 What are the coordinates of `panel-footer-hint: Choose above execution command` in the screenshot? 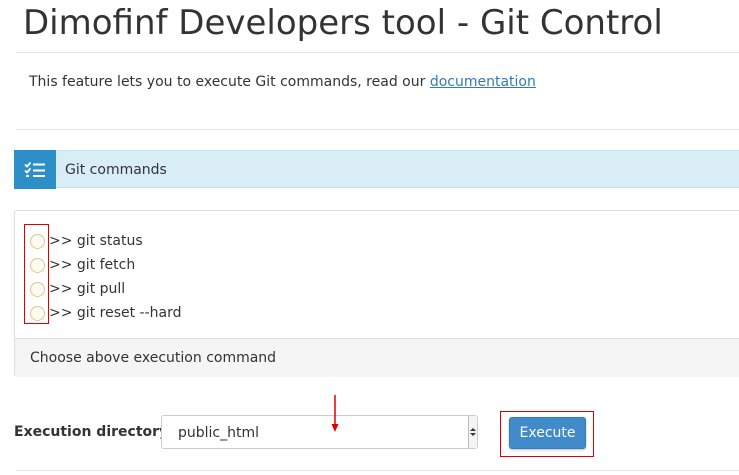 It's located at (153, 358).